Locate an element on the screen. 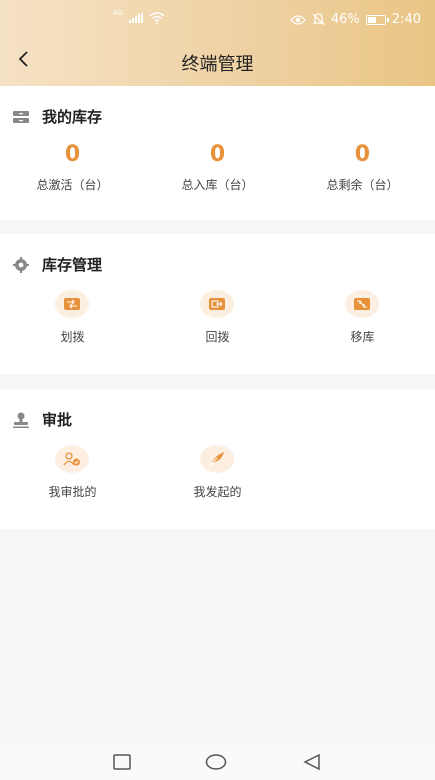 This screenshot has width=435, height=780. page-title: 终端管理 is located at coordinates (217, 64).